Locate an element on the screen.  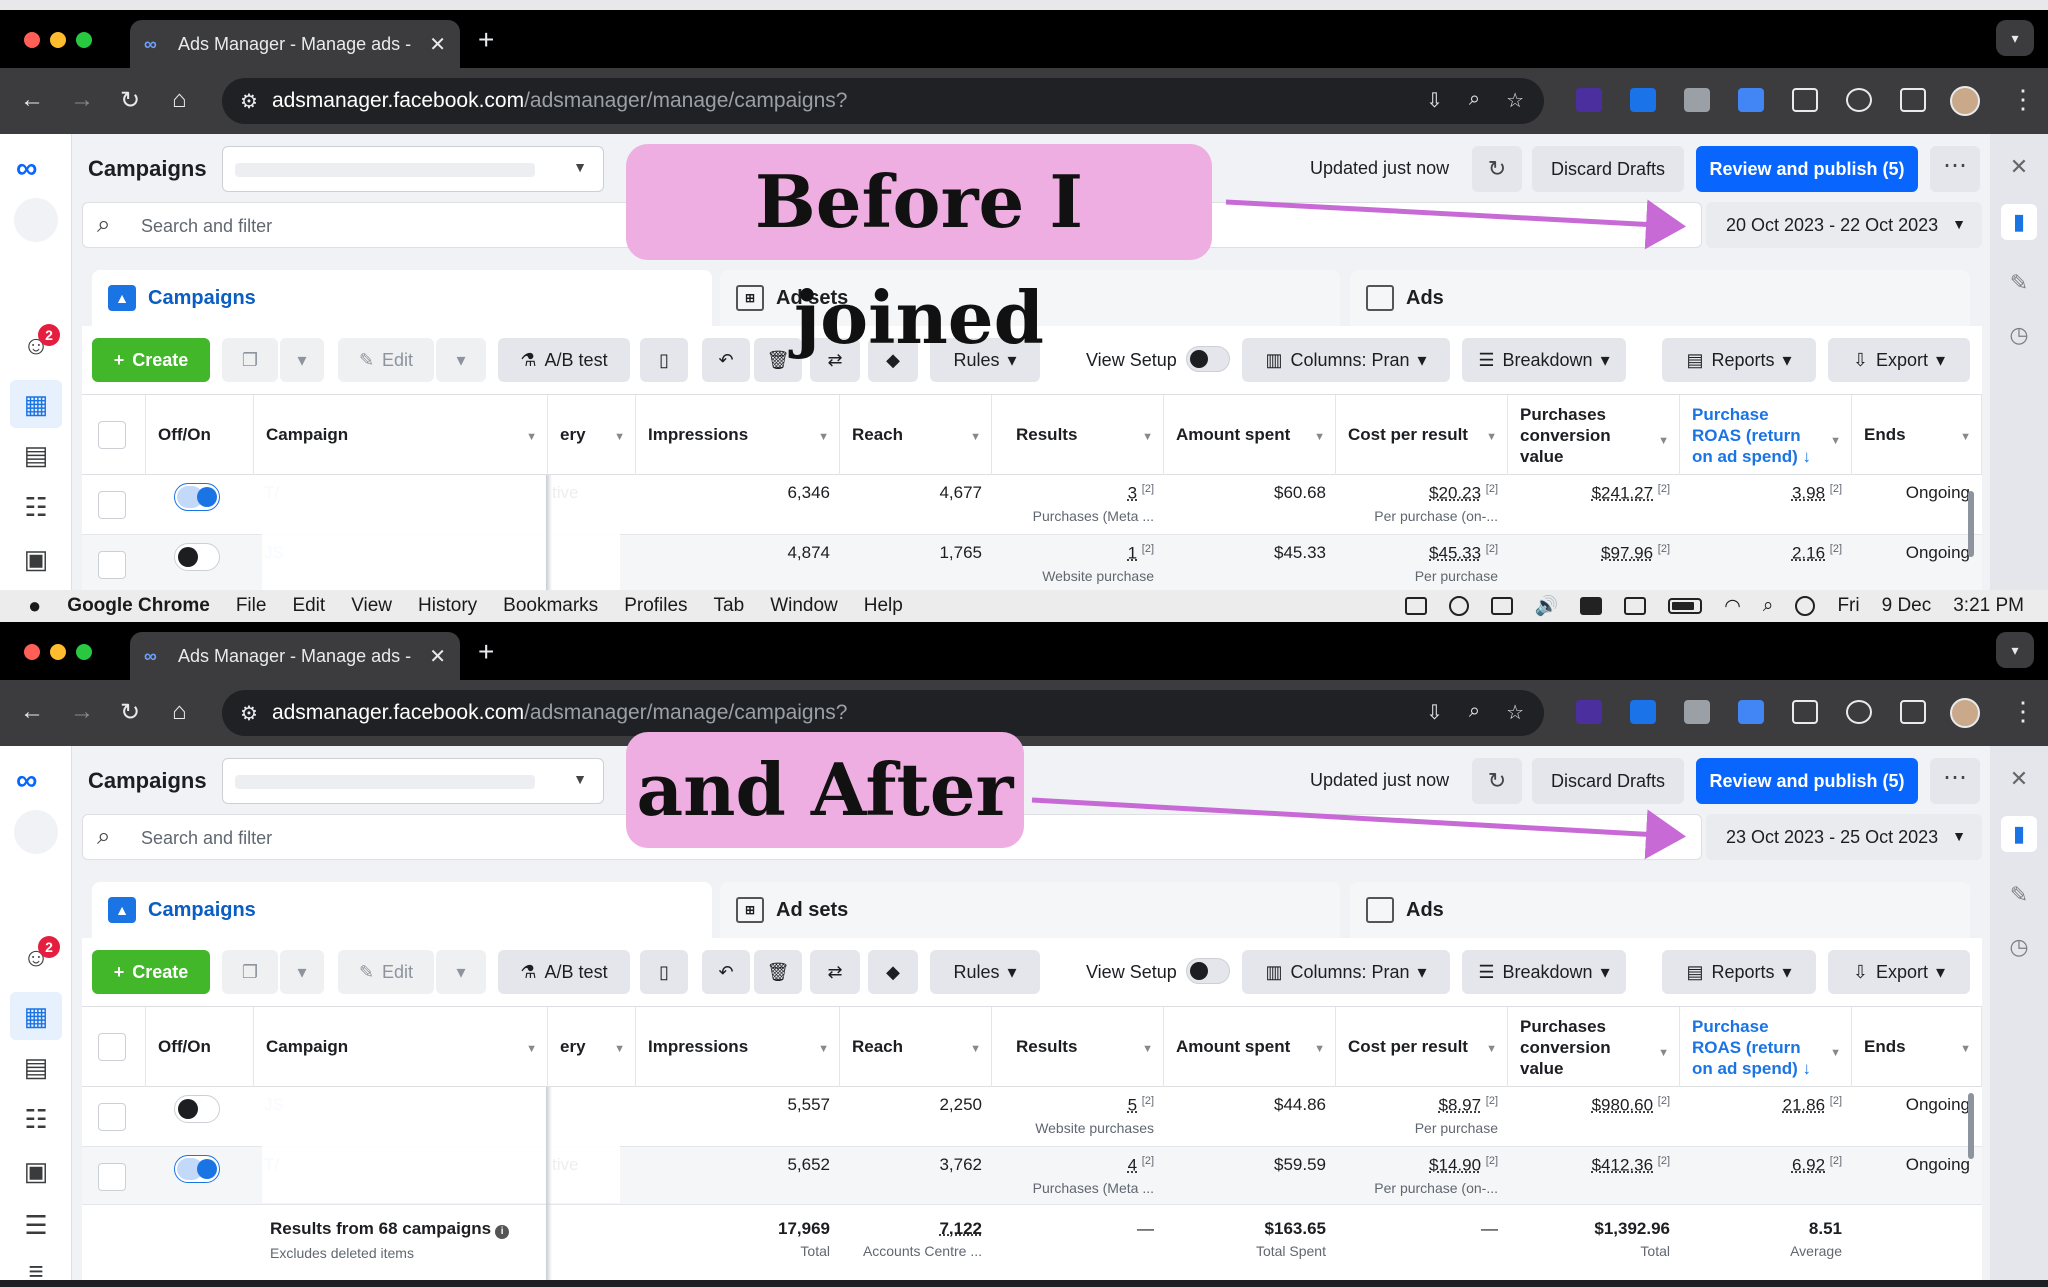
col-purchases-conversion-value: Purchases conversion value ▼ is located at coordinates (1594, 435).